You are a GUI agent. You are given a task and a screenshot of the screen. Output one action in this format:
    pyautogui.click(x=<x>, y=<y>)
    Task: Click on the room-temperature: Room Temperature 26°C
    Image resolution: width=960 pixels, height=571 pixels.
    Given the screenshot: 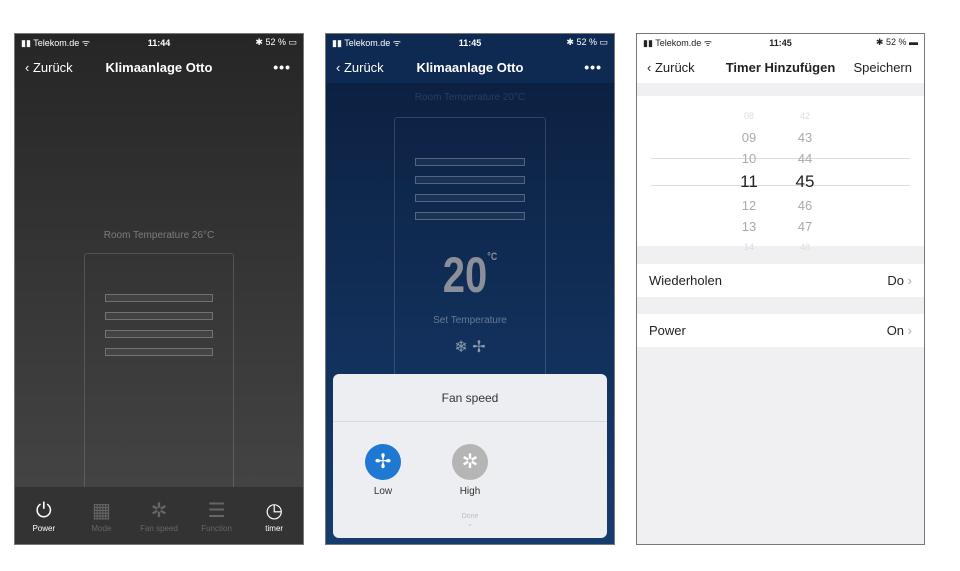 What is the action you would take?
    pyautogui.click(x=159, y=235)
    